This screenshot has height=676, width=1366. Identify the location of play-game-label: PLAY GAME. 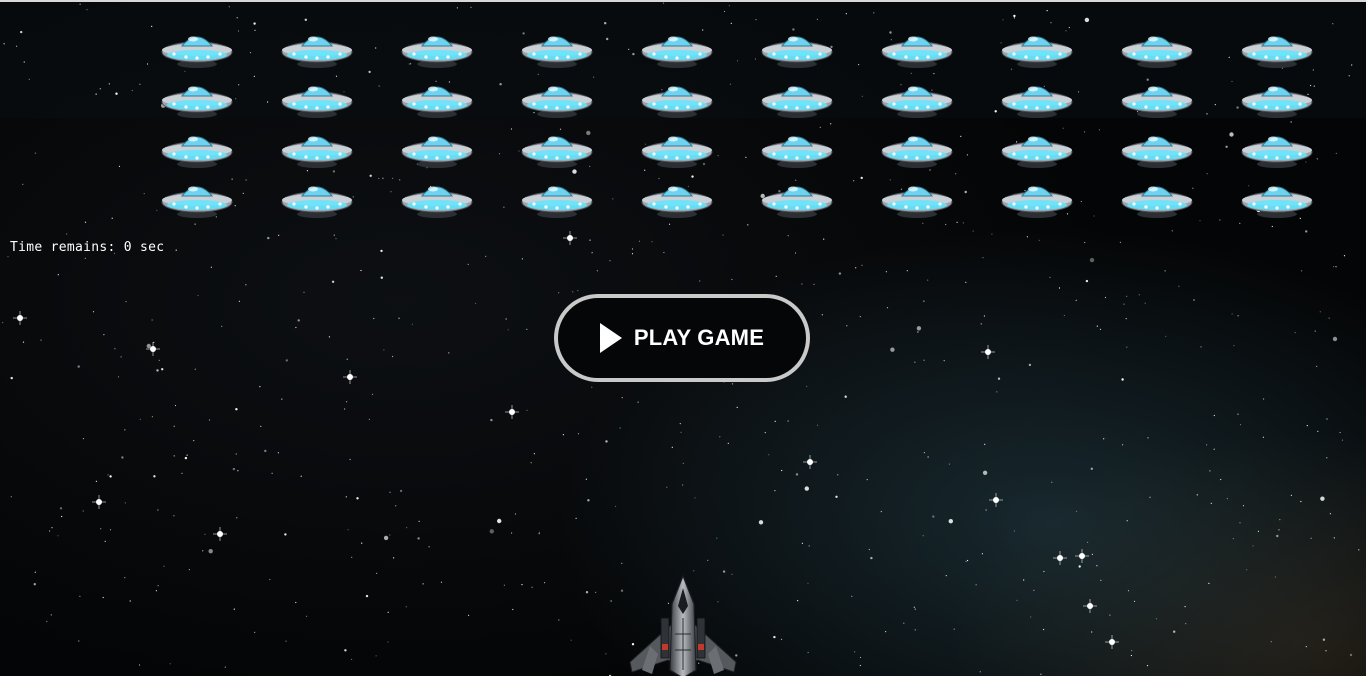
(699, 337).